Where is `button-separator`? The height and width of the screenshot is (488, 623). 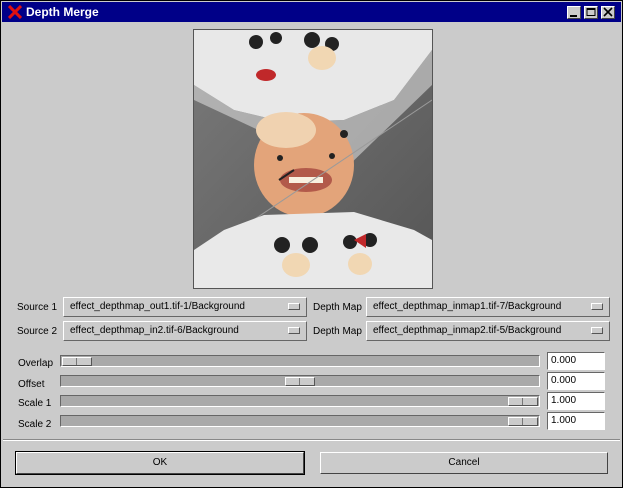
button-separator is located at coordinates (311, 440).